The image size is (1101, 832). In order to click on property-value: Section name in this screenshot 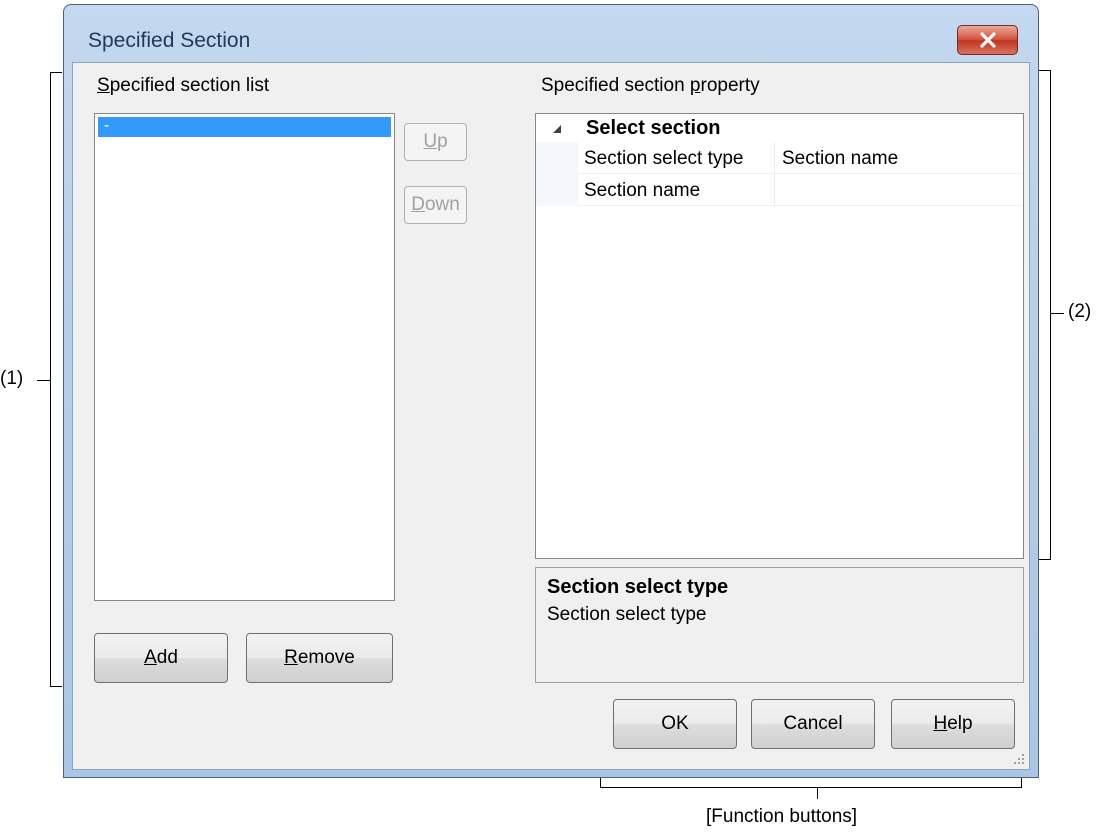, I will do `click(840, 159)`.